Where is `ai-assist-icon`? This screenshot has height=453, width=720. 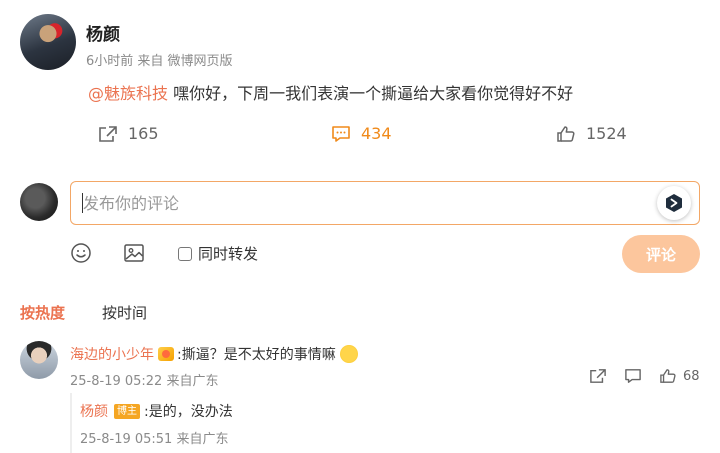
ai-assist-icon is located at coordinates (674, 203).